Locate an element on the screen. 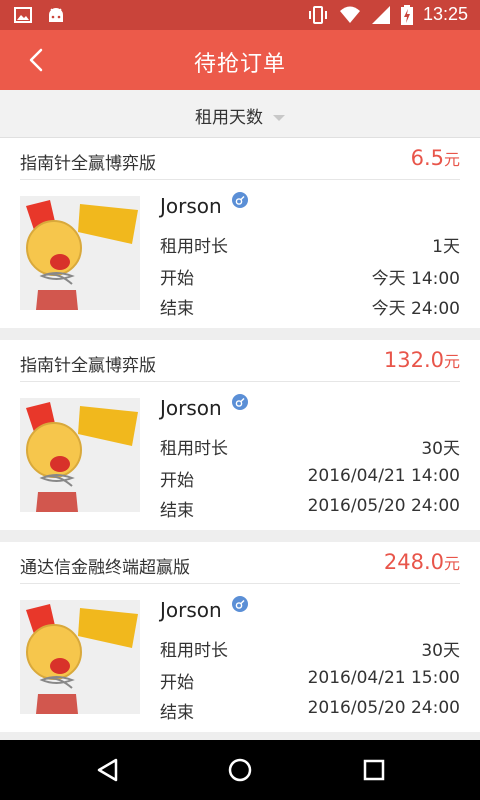  order-price: 132.0元 is located at coordinates (422, 360).